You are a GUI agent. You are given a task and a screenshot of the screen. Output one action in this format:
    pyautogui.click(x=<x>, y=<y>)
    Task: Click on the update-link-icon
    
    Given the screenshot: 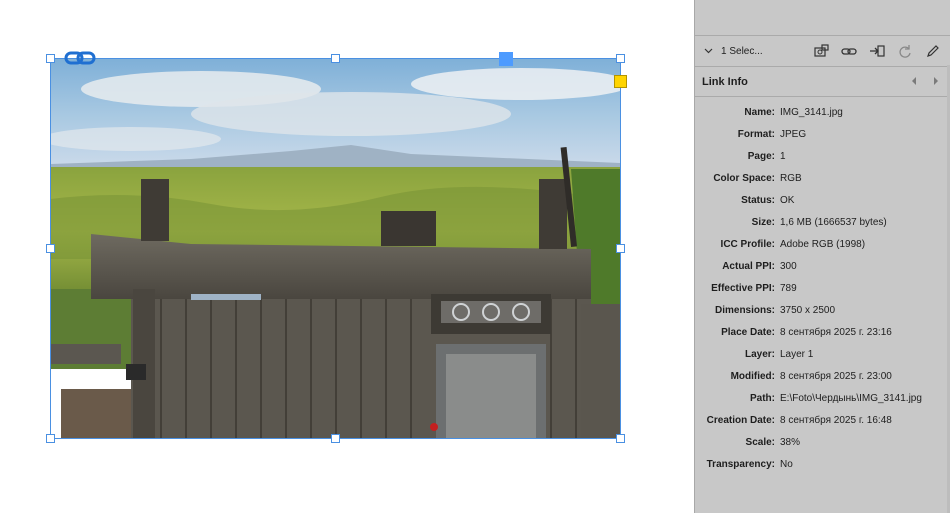 What is the action you would take?
    pyautogui.click(x=905, y=51)
    